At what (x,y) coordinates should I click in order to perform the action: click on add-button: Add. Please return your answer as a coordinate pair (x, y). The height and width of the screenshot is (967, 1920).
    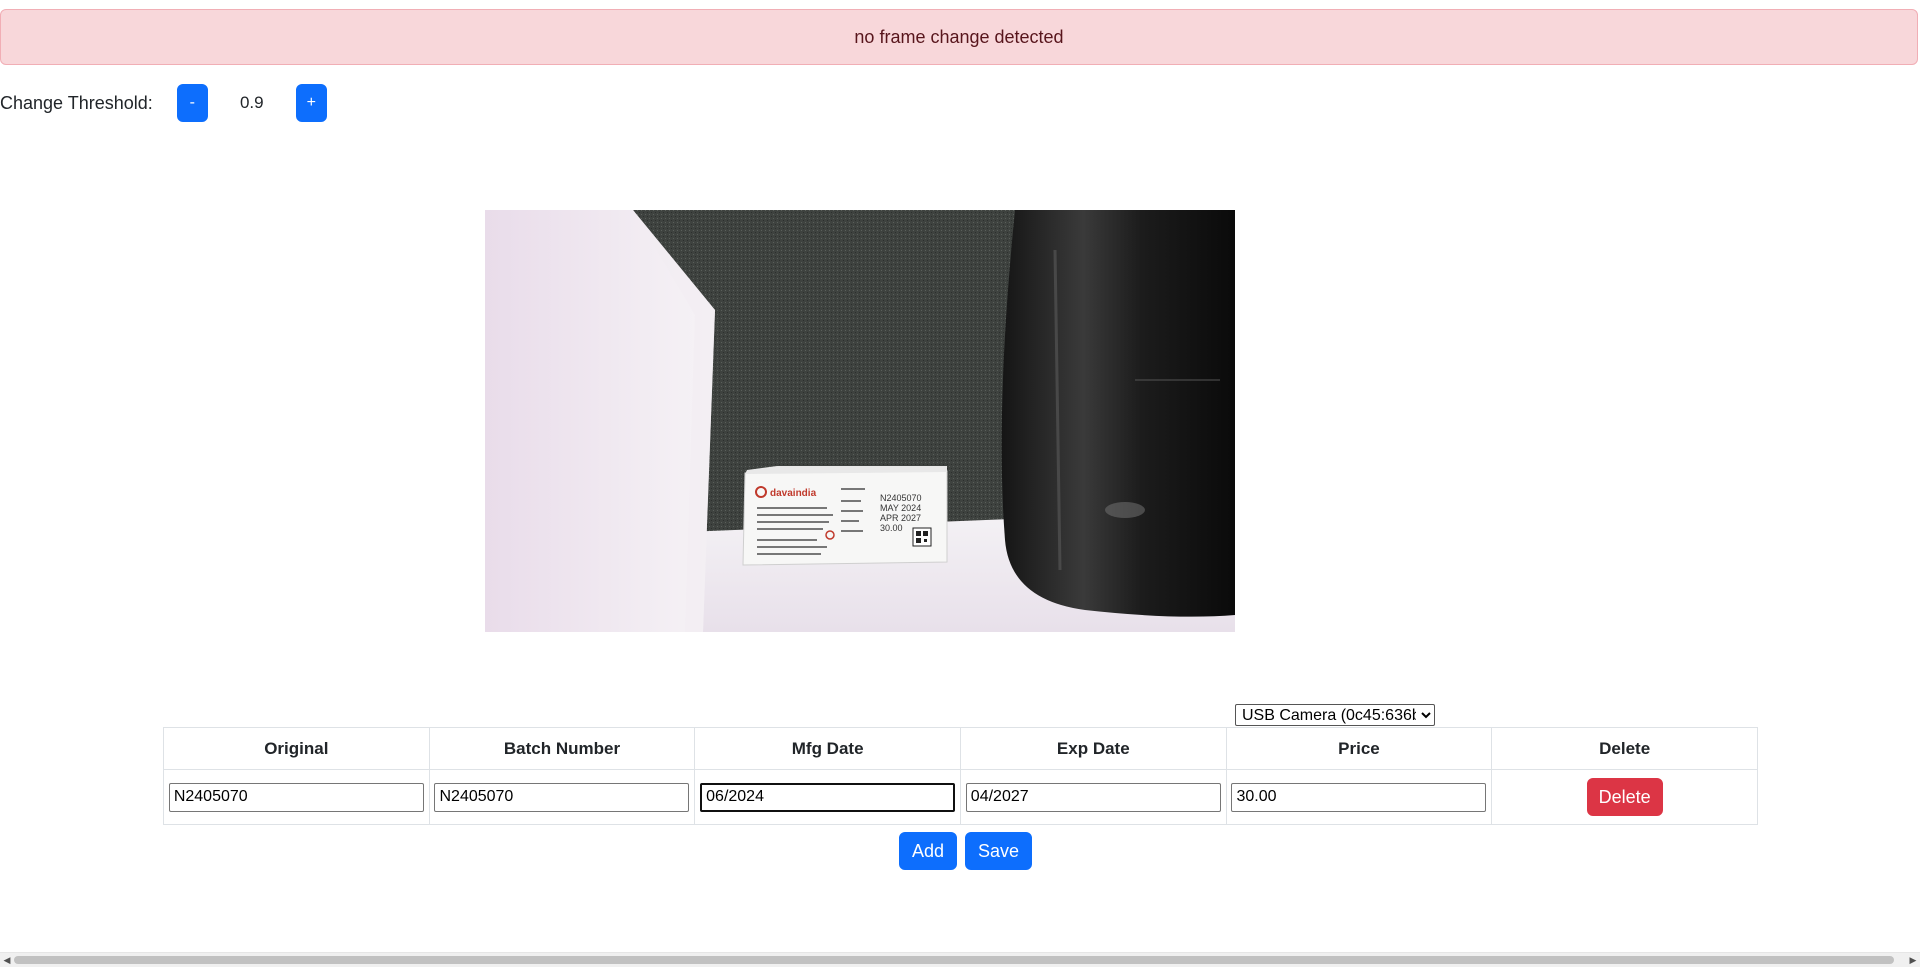
    Looking at the image, I should click on (928, 851).